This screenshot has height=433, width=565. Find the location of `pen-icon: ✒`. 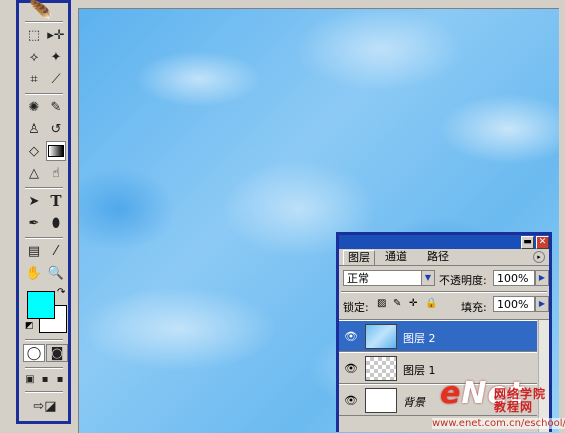

pen-icon: ✒ is located at coordinates (34, 223).